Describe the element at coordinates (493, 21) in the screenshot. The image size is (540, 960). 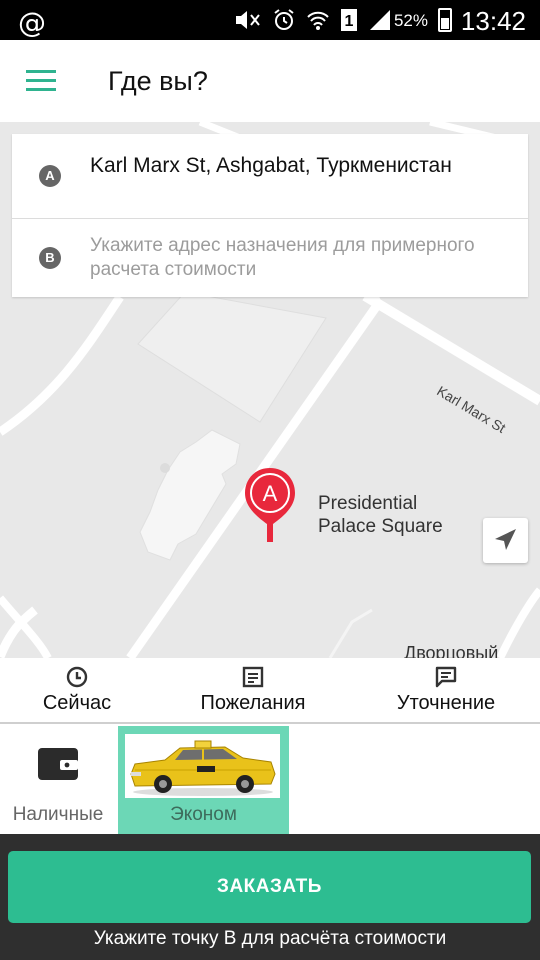
I see `clock-time: 13:42` at that location.